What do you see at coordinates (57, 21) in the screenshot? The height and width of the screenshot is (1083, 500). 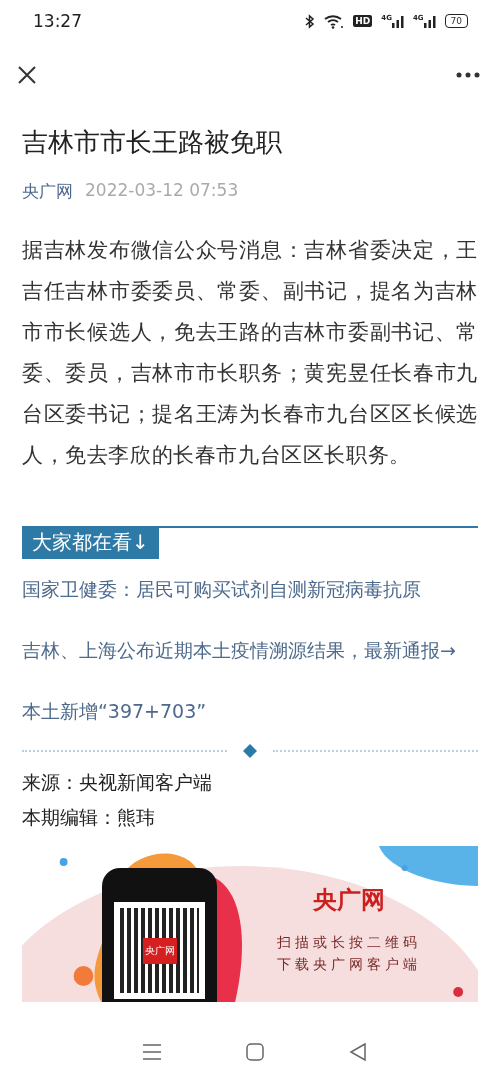 I see `status-time: 13:27` at bounding box center [57, 21].